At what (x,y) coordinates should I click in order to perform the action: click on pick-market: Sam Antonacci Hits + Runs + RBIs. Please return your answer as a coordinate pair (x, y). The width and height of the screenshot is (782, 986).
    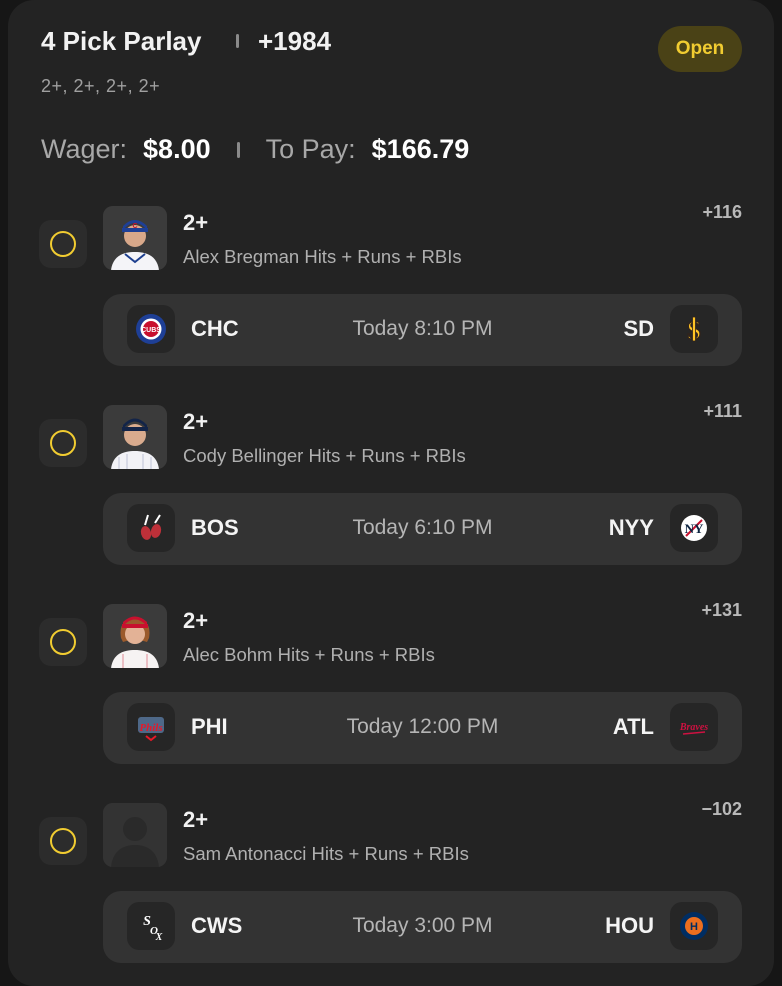
    Looking at the image, I should click on (326, 853).